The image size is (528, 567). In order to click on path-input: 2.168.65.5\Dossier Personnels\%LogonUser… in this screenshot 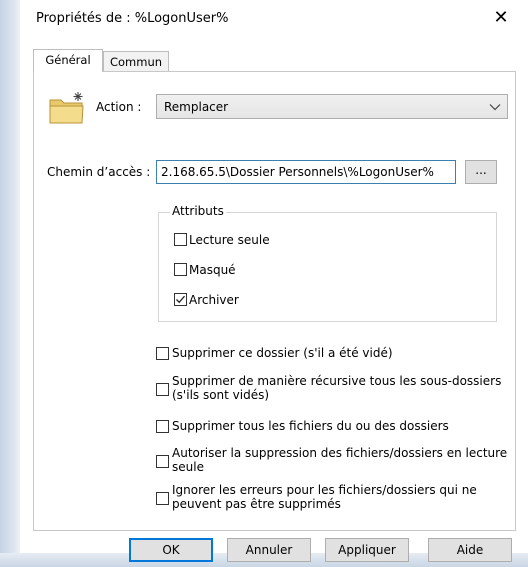, I will do `click(306, 172)`.